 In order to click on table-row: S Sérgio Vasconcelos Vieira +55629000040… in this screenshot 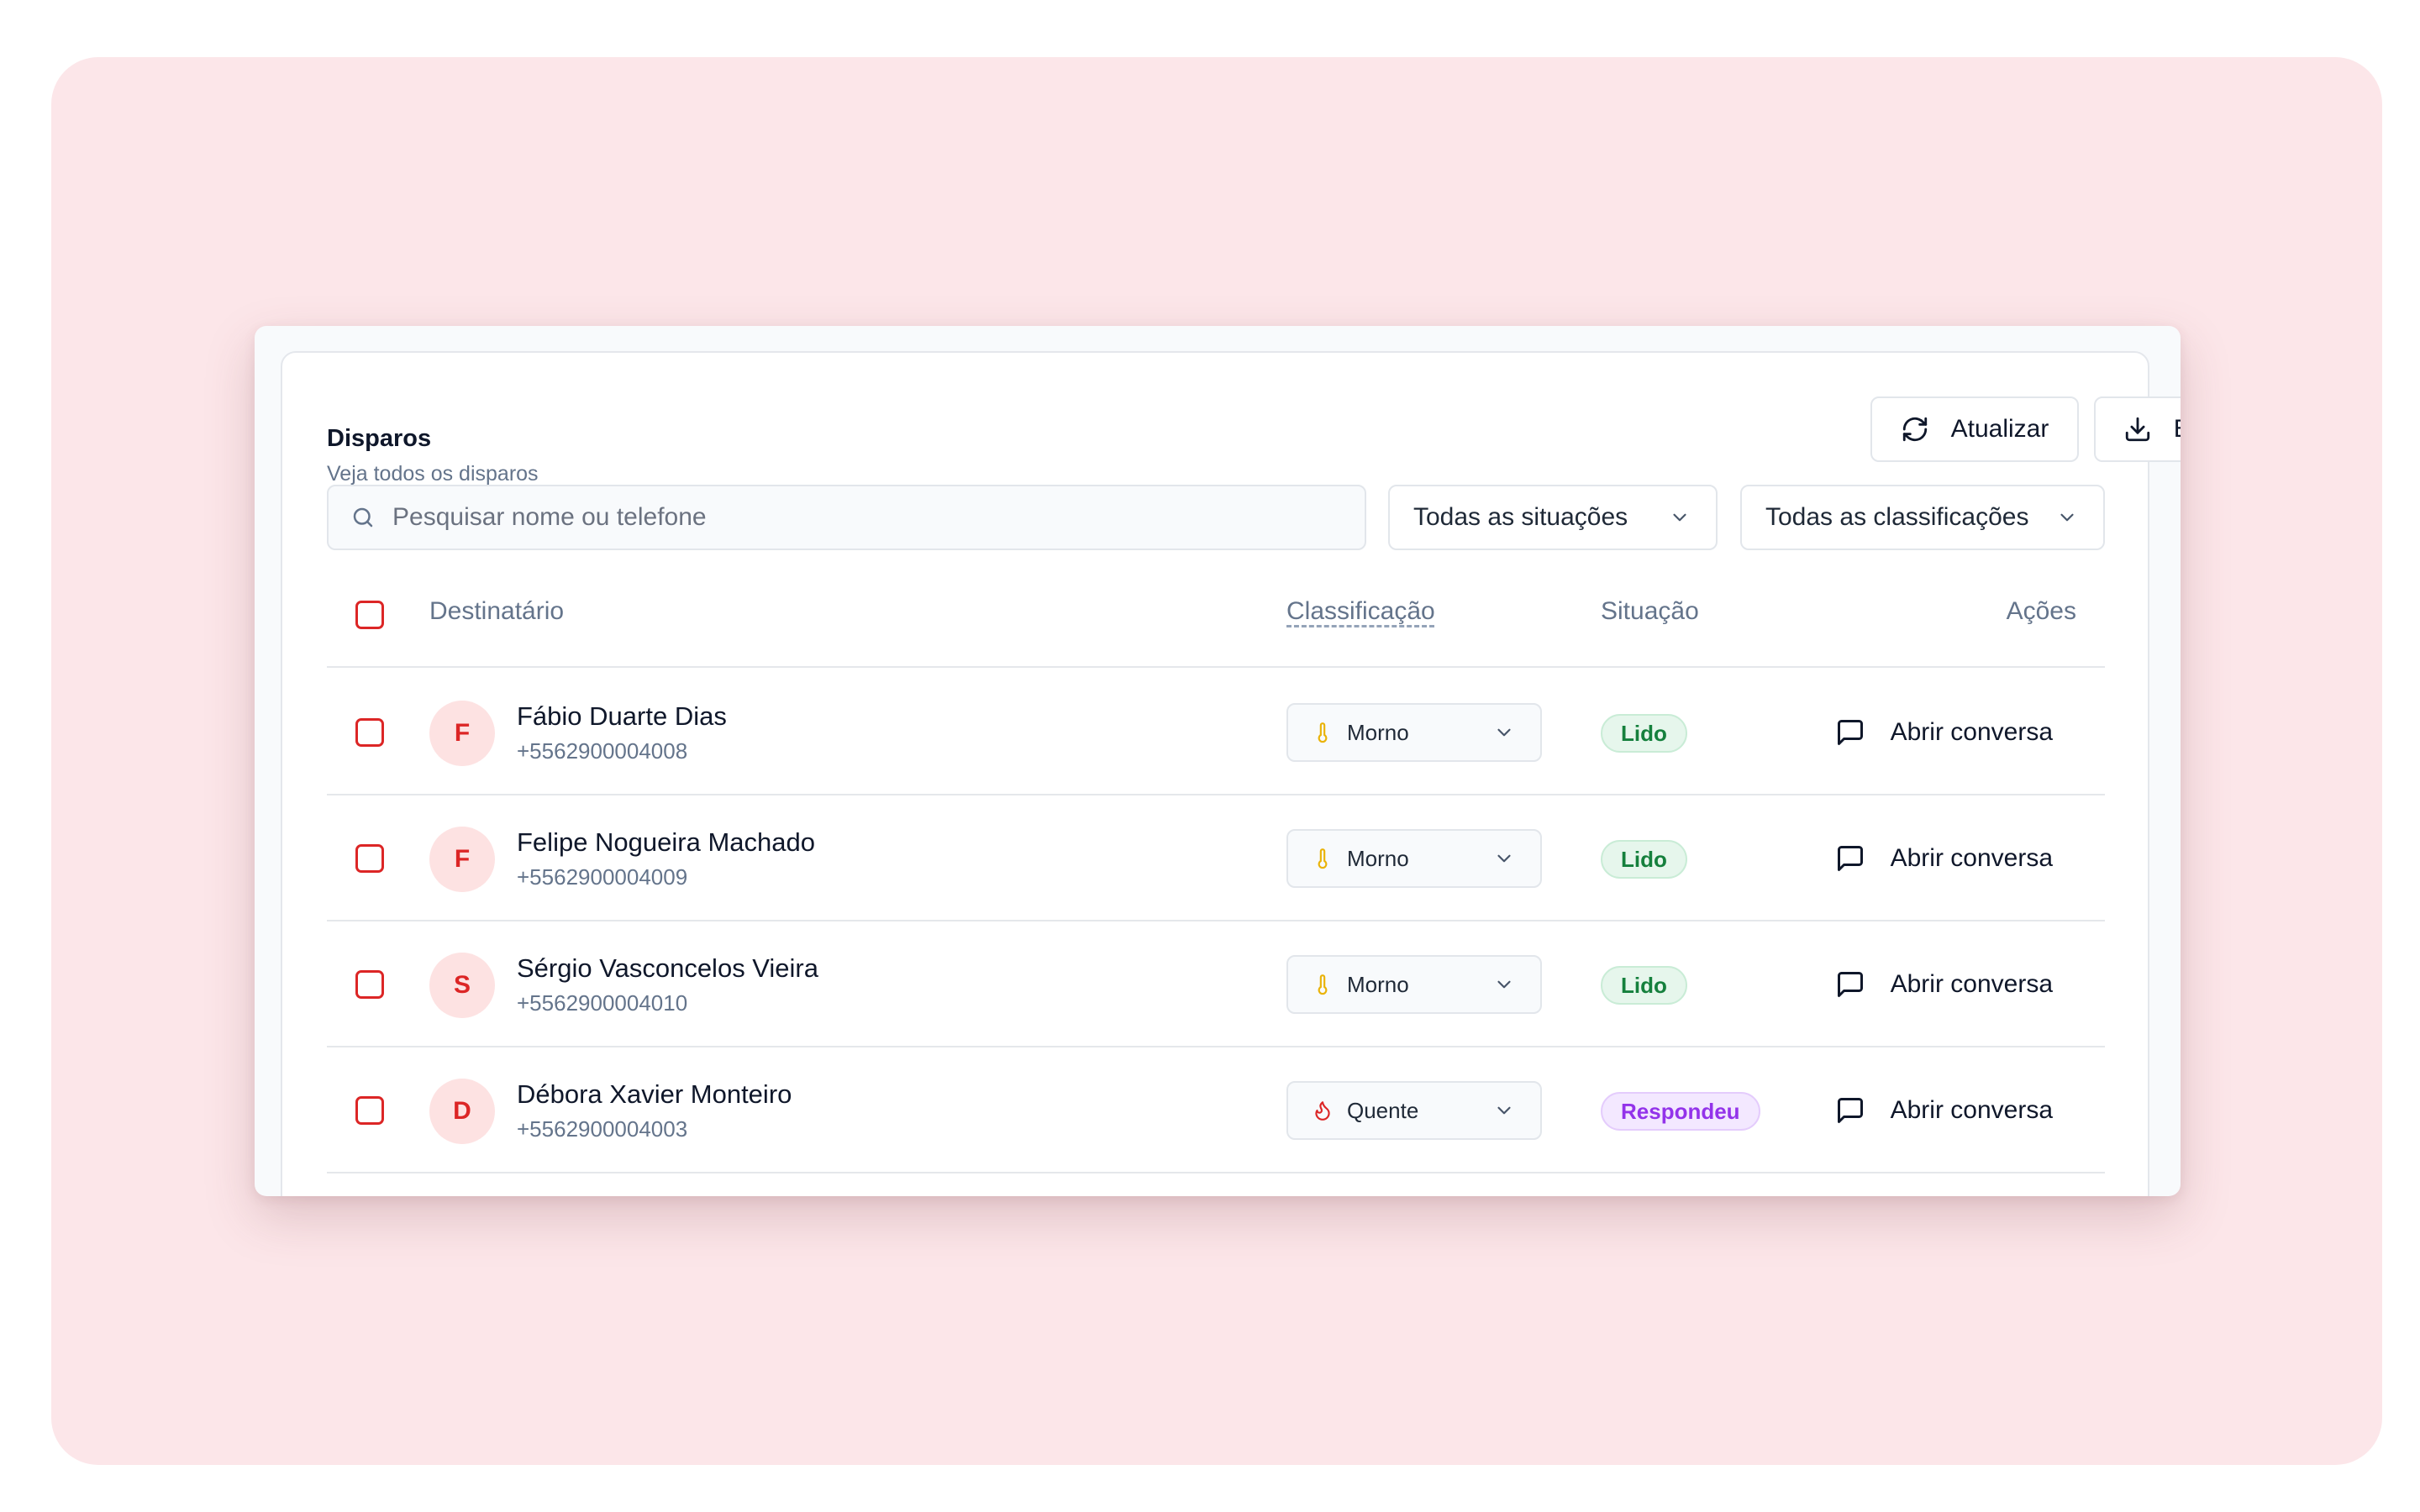, I will do `click(1216, 984)`.